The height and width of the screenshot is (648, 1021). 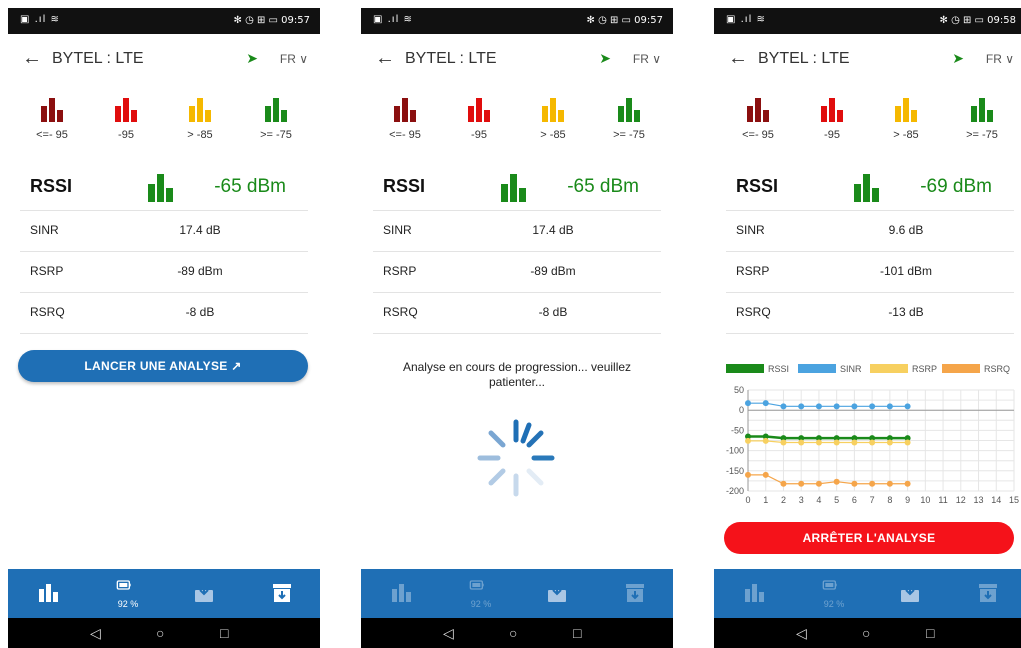 What do you see at coordinates (906, 230) in the screenshot?
I see `metric-value: 9.6 dB` at bounding box center [906, 230].